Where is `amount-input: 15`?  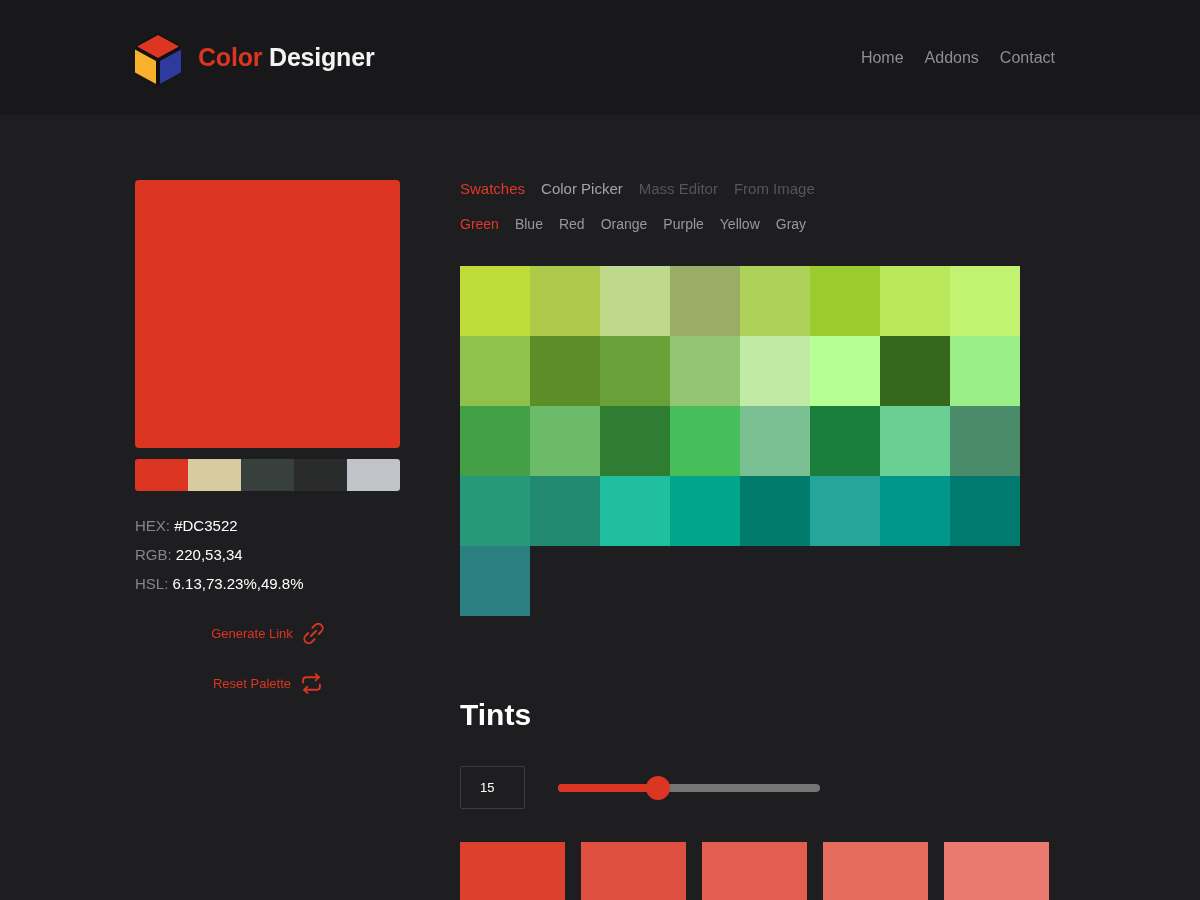 amount-input: 15 is located at coordinates (492, 787).